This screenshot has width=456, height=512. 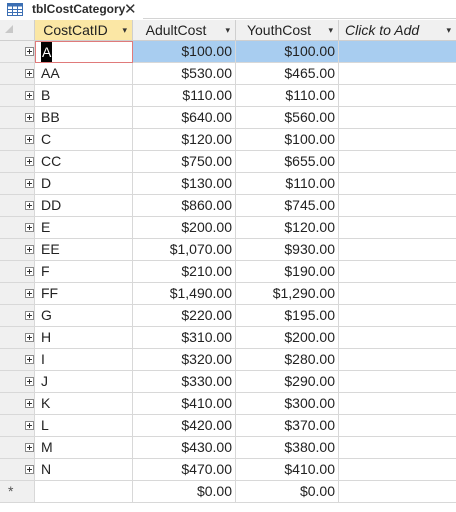 I want to click on cell-costcatid: N, so click(x=84, y=470).